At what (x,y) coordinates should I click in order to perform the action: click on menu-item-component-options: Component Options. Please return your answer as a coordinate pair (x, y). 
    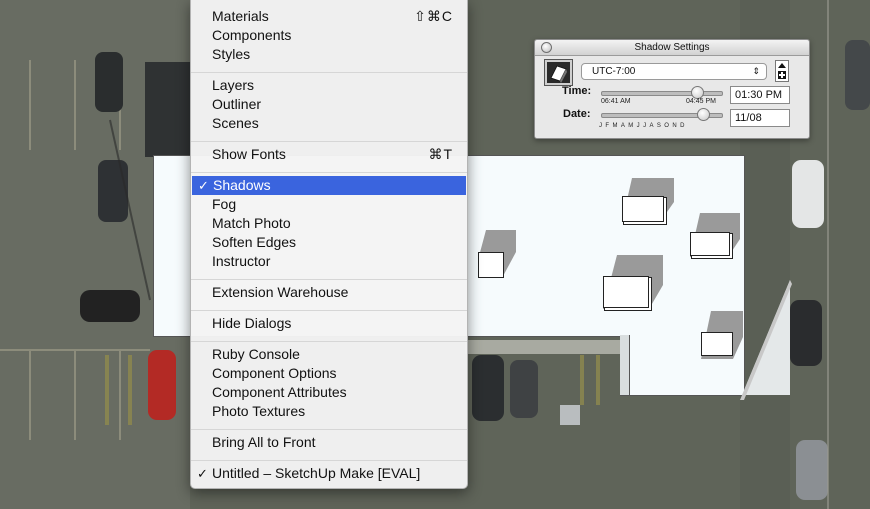
    Looking at the image, I should click on (329, 373).